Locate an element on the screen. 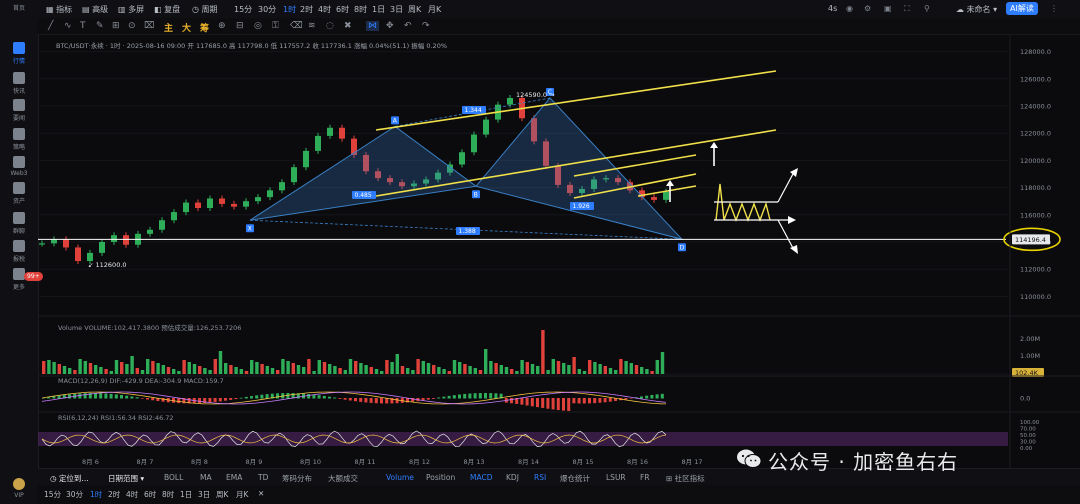  camera-icon: ◉ is located at coordinates (849, 8).